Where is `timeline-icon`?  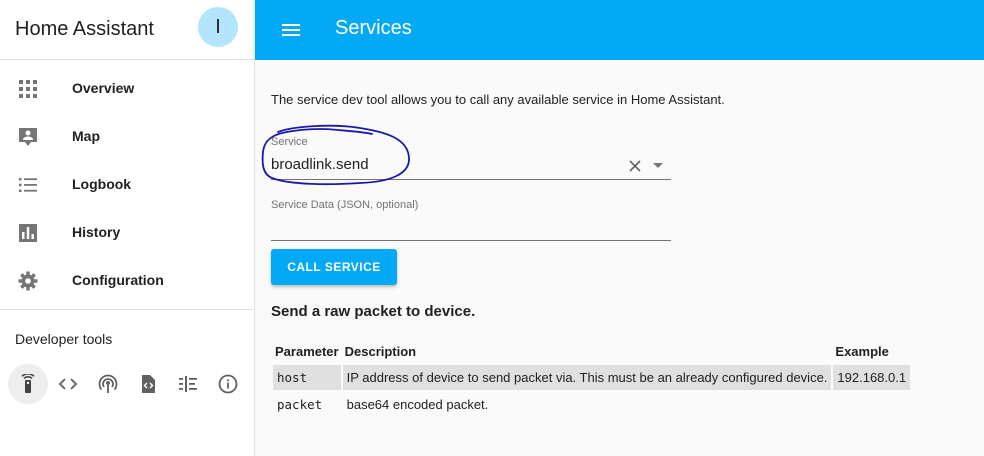 timeline-icon is located at coordinates (188, 384).